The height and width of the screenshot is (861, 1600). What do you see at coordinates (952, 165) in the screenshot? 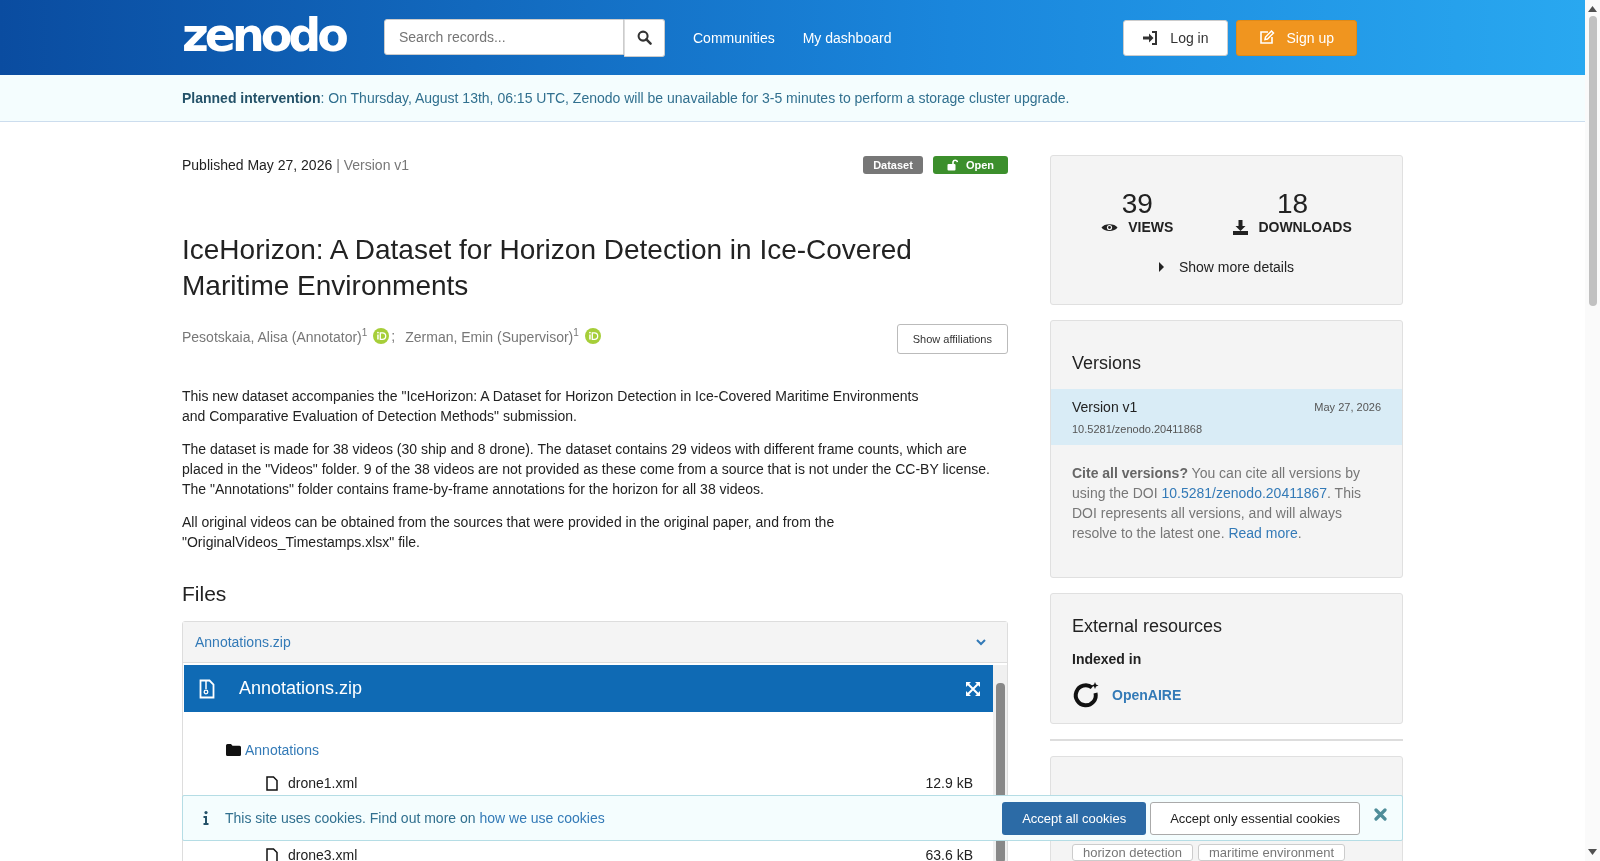
I see `unlock-icon` at bounding box center [952, 165].